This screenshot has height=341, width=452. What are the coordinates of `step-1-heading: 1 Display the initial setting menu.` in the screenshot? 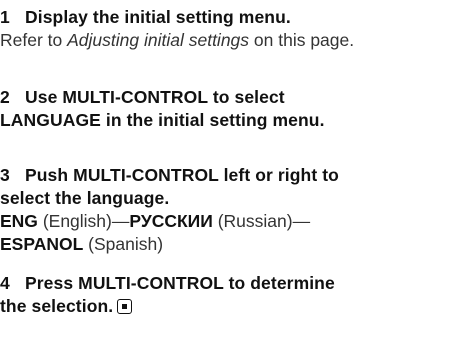 It's located at (145, 17).